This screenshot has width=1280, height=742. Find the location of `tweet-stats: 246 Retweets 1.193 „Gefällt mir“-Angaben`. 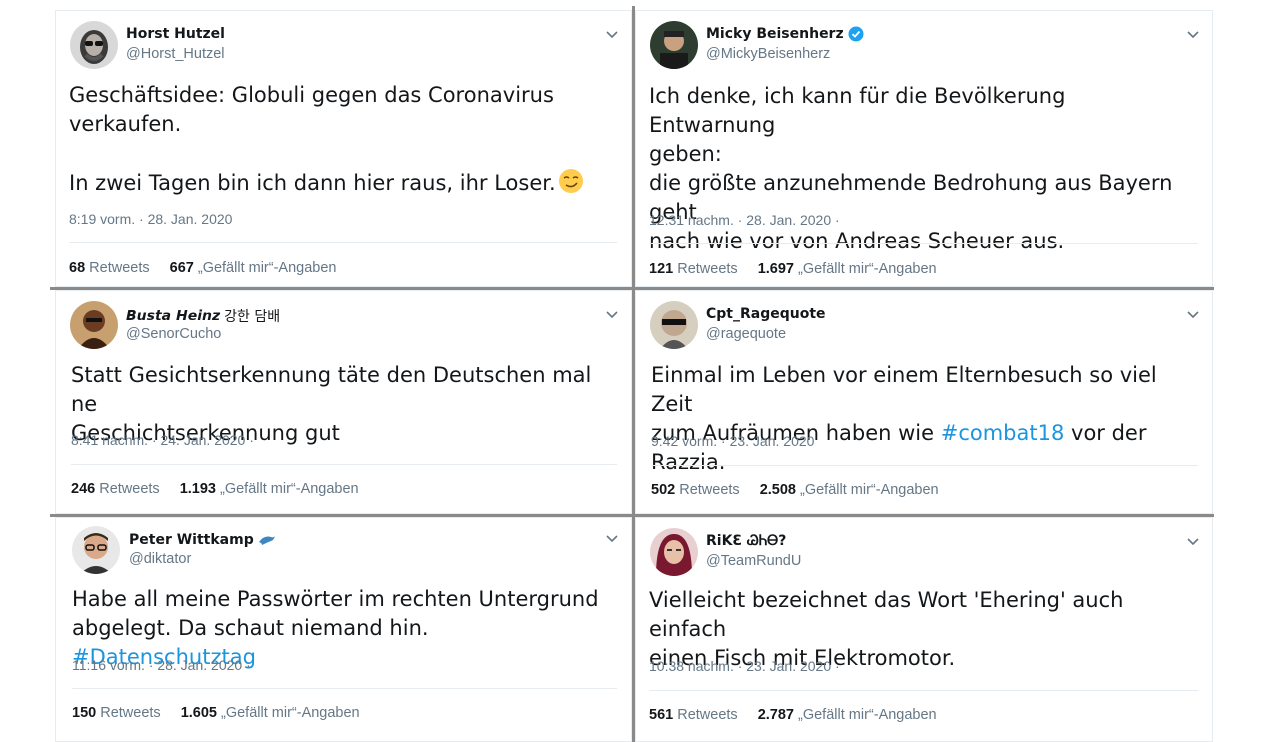

tweet-stats: 246 Retweets 1.193 „Gefällt mir“-Angaben is located at coordinates (215, 489).